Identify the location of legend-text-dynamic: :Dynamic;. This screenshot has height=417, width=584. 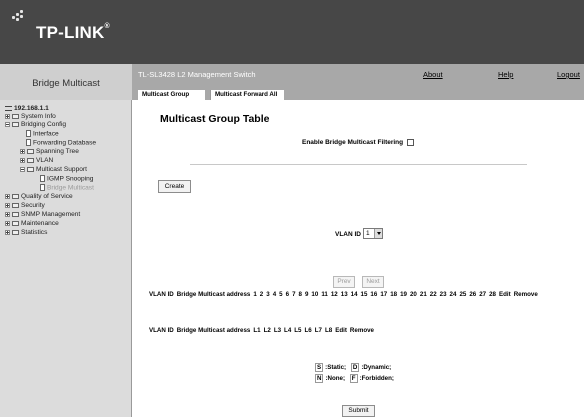
(376, 367).